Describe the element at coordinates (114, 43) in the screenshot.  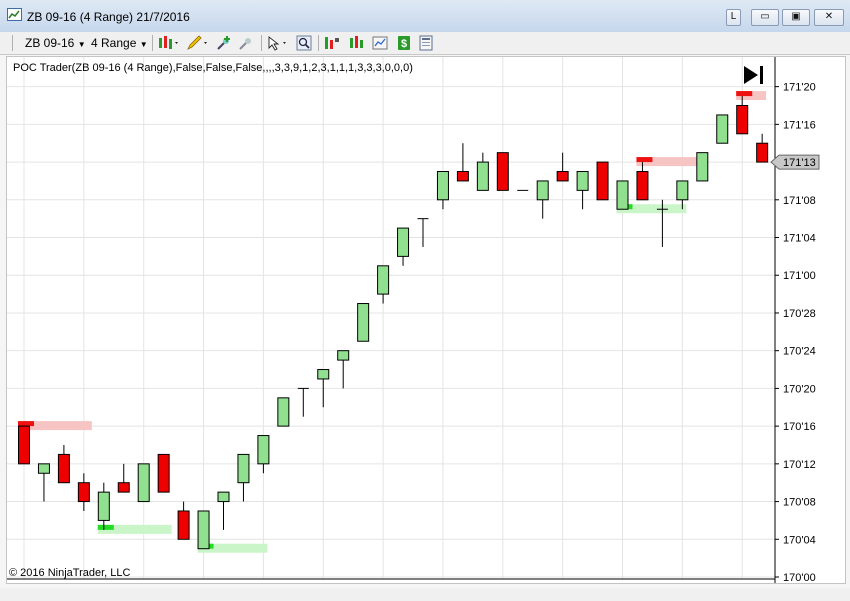
I see `interval-label: 4 Range` at that location.